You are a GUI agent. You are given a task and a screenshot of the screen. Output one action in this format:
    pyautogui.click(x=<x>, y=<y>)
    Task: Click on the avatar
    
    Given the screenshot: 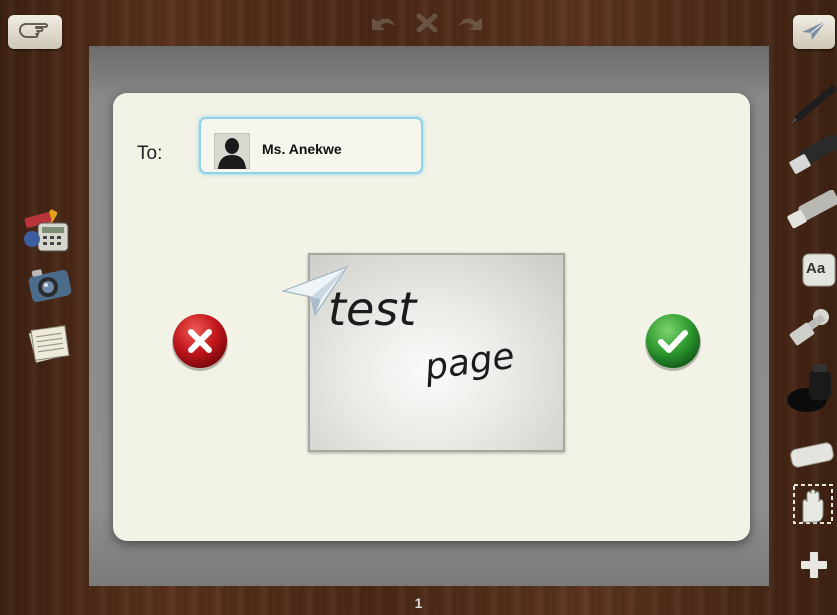 What is the action you would take?
    pyautogui.click(x=232, y=151)
    